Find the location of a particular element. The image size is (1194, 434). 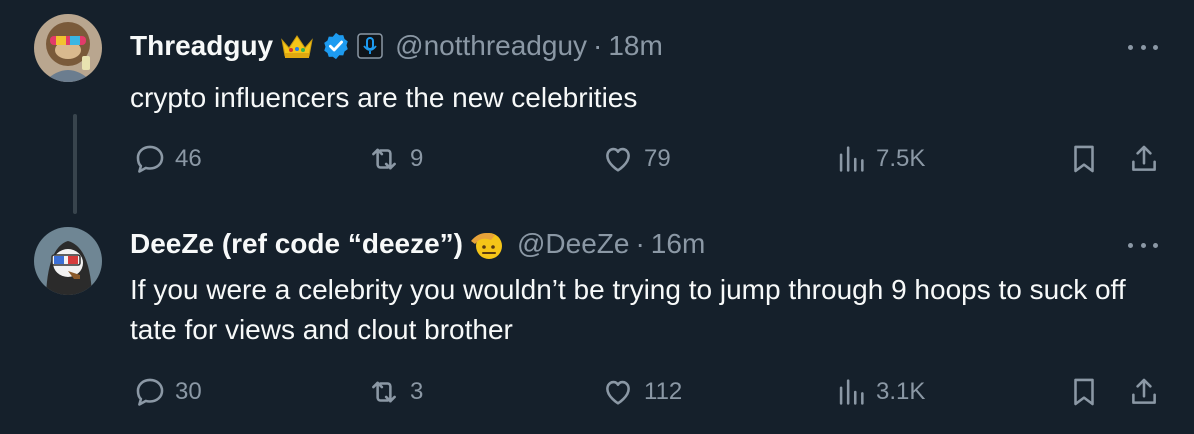

tweet-header: DeeZe (ref code “deeze”) @DeeZe · 16m is located at coordinates (417, 244).